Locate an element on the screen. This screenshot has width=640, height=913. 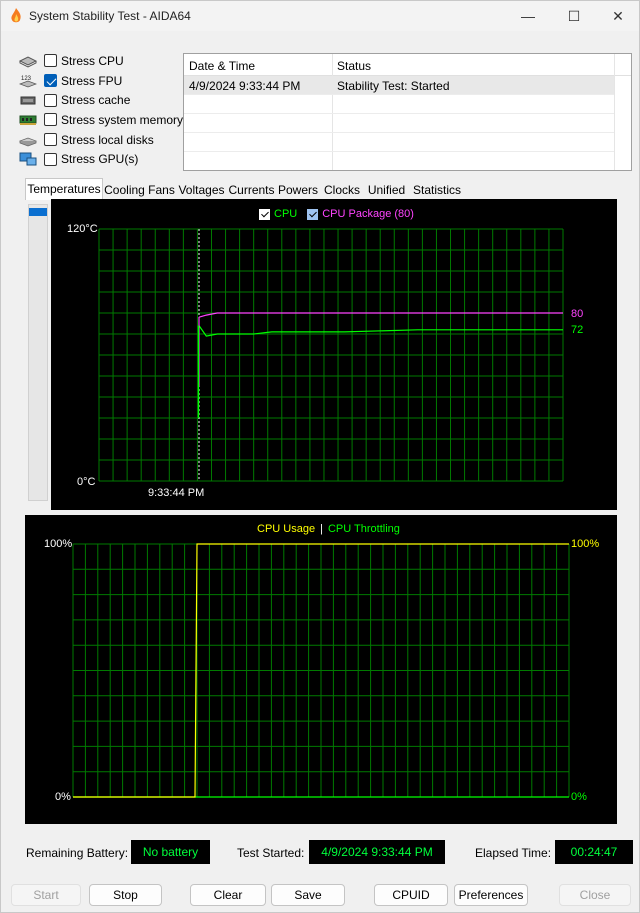
tab-currents: Currents is located at coordinates (251, 189).